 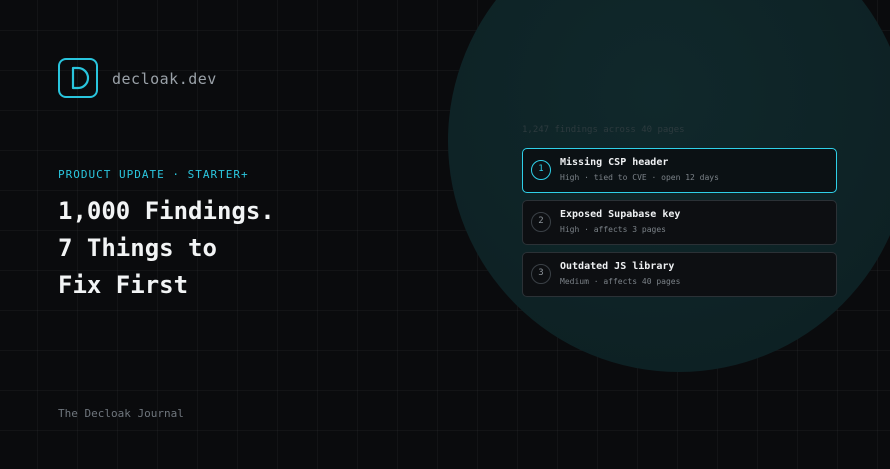 What do you see at coordinates (78, 78) in the screenshot?
I see `d-letter-logo-icon` at bounding box center [78, 78].